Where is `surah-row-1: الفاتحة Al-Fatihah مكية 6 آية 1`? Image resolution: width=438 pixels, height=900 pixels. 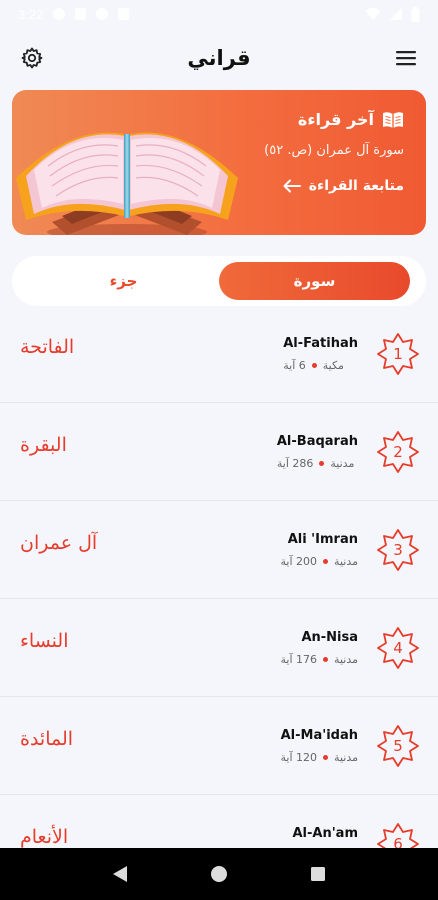
surah-row-1: الفاتحة Al-Fatihah مكية 6 آية 1 is located at coordinates (219, 354).